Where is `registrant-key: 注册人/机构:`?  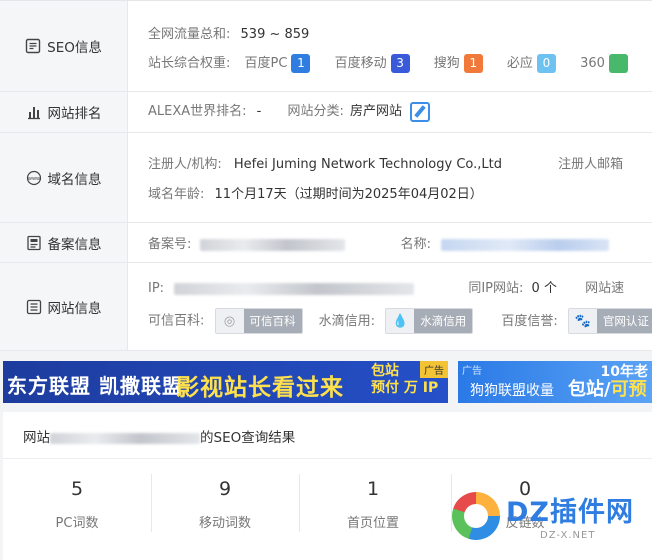
registrant-key: 注册人/机构: is located at coordinates (185, 164).